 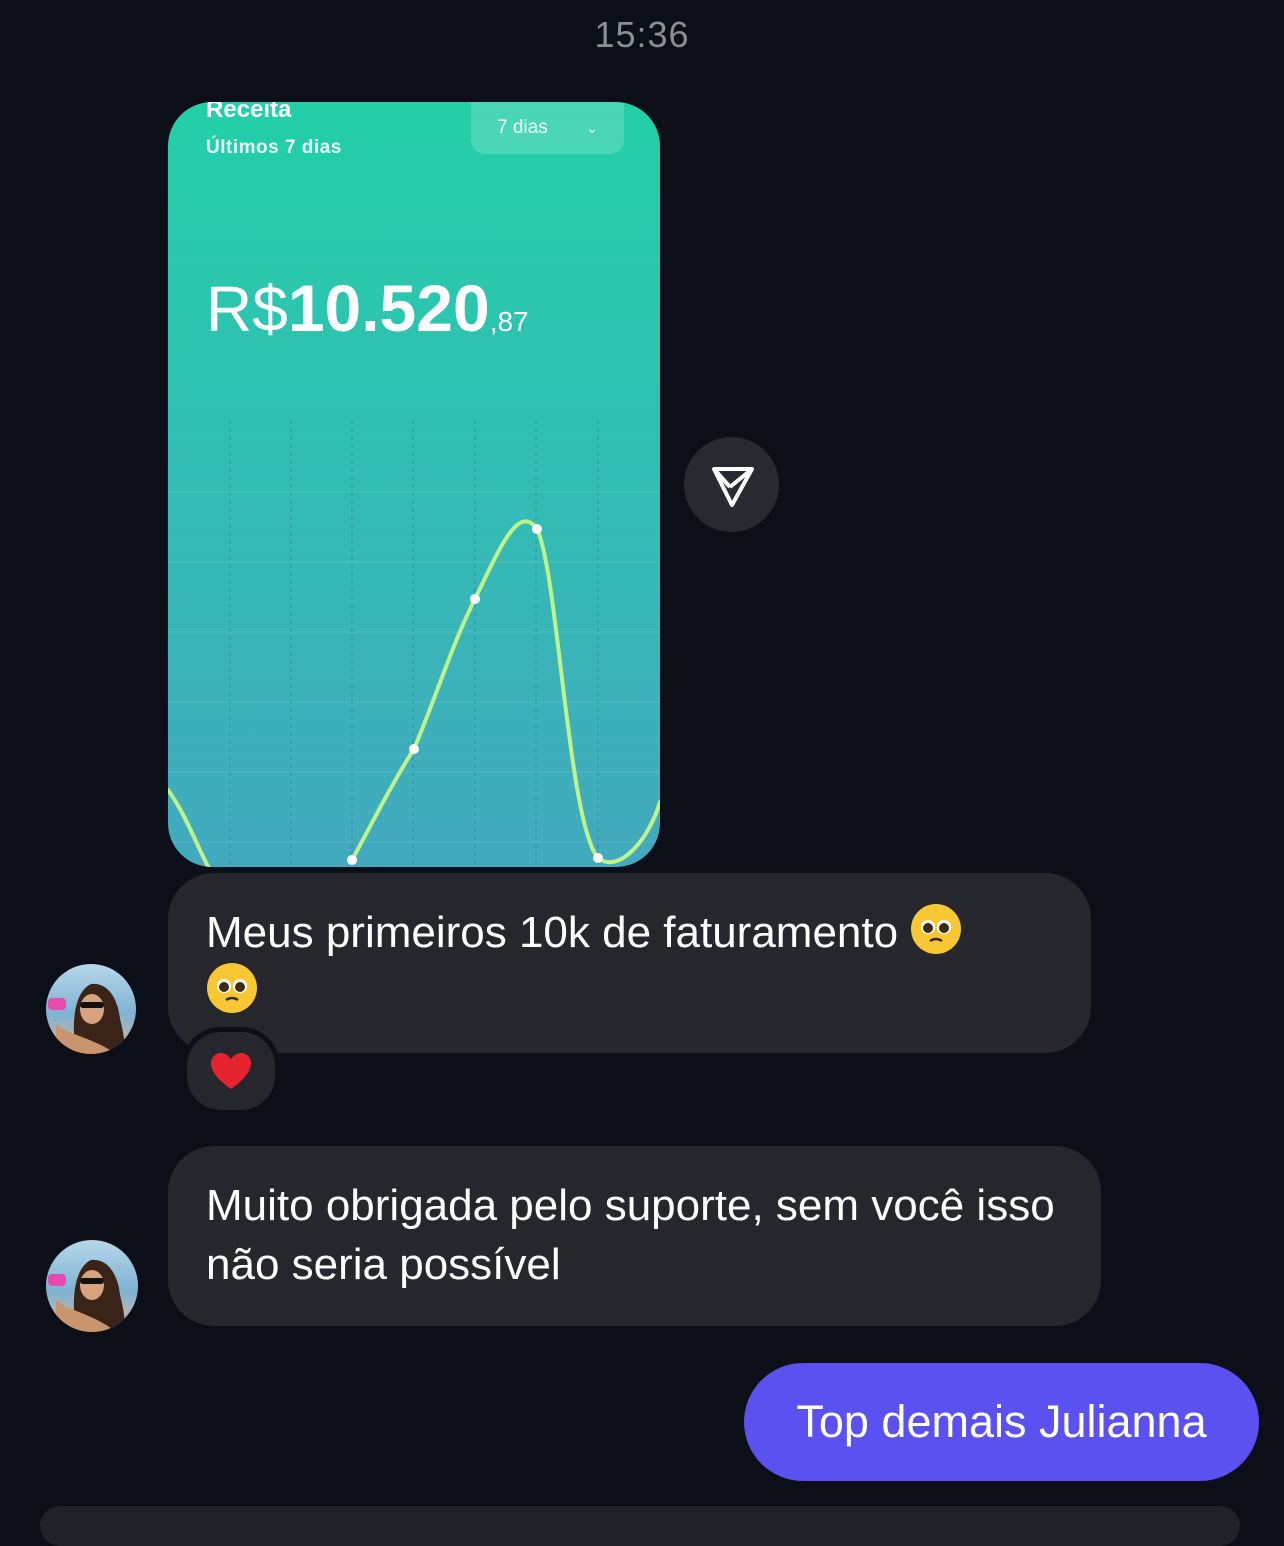 I want to click on send-icon, so click(x=732, y=486).